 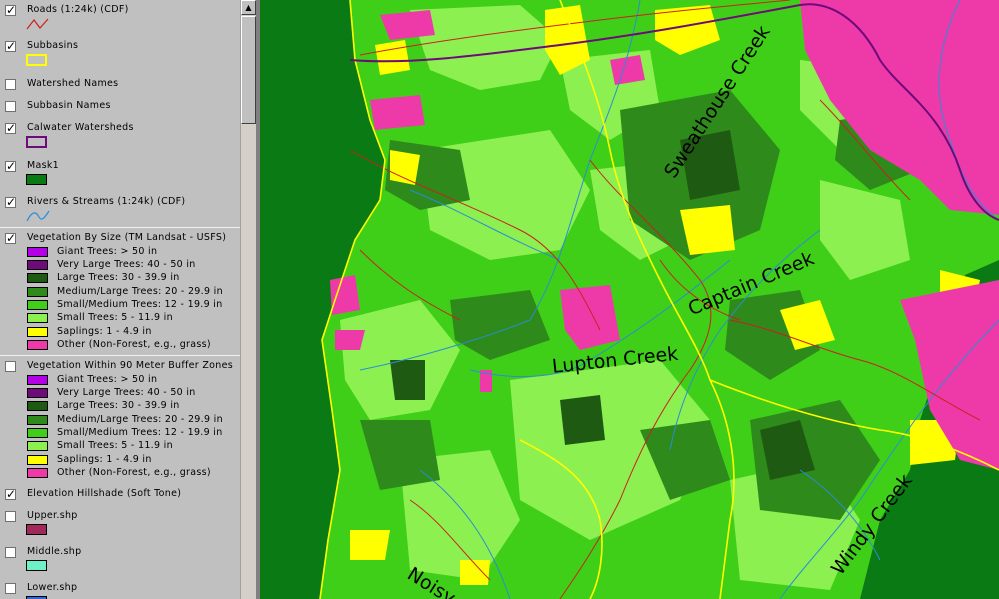 I want to click on aqua-fill-symbol, so click(x=36, y=565).